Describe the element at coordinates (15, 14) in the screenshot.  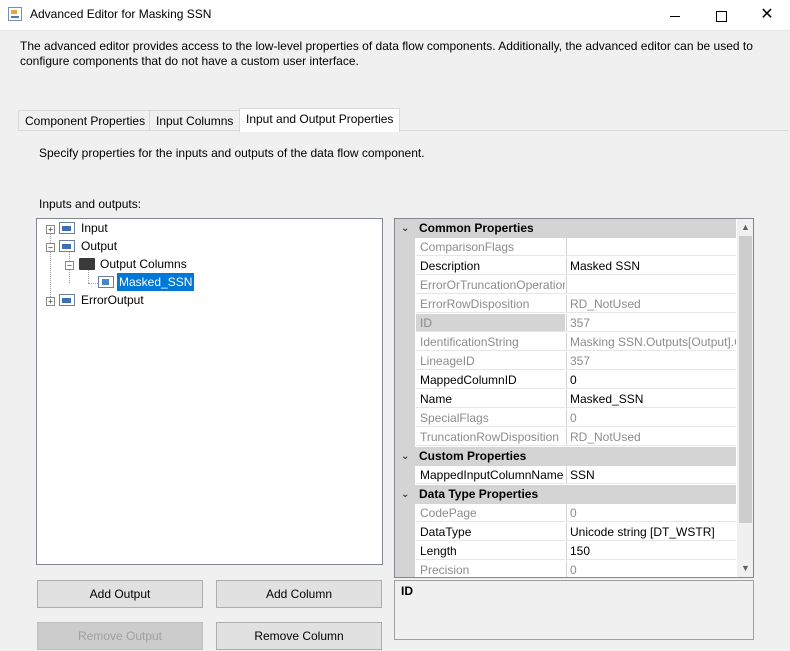
I see `app-icon` at that location.